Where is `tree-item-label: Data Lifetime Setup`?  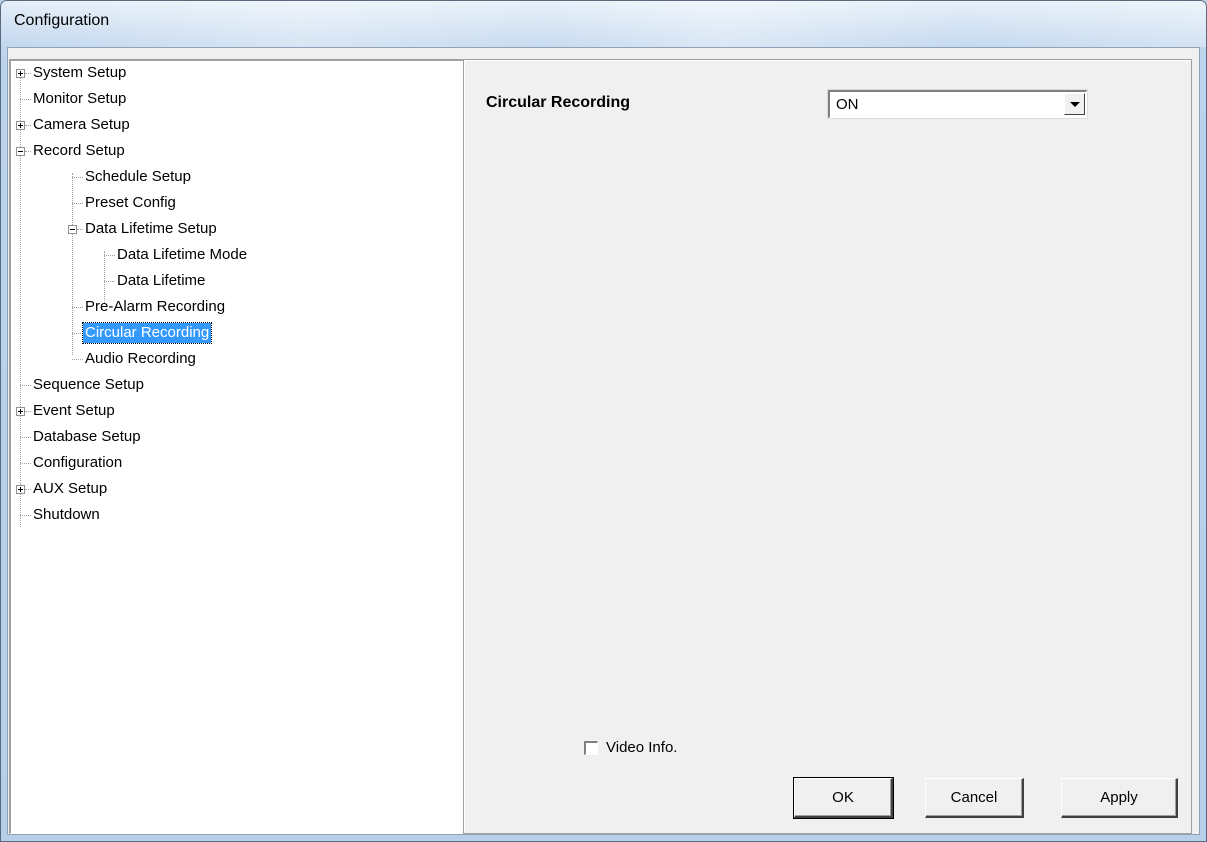 tree-item-label: Data Lifetime Setup is located at coordinates (151, 228).